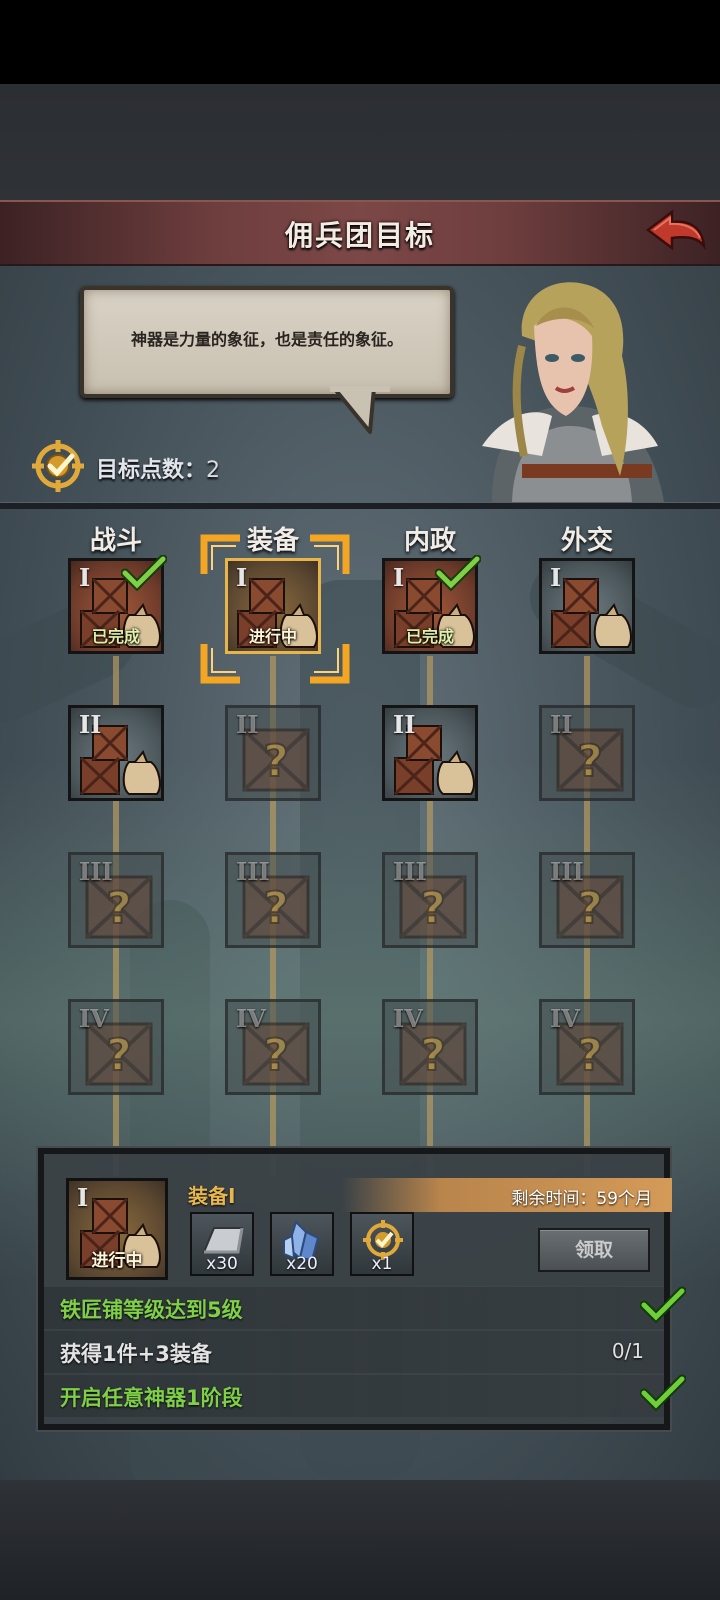 The width and height of the screenshot is (720, 1600). I want to click on reward-qty: x1, so click(382, 1264).